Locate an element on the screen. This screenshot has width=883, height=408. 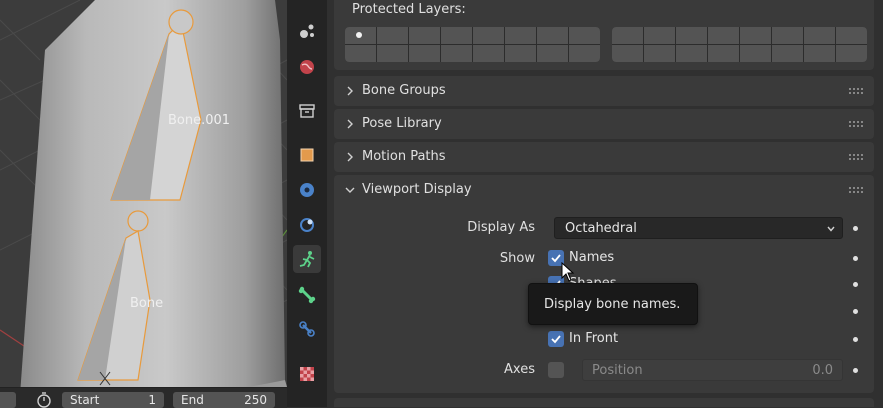
timeline-bar: Start 1 End 250 is located at coordinates (143, 397).